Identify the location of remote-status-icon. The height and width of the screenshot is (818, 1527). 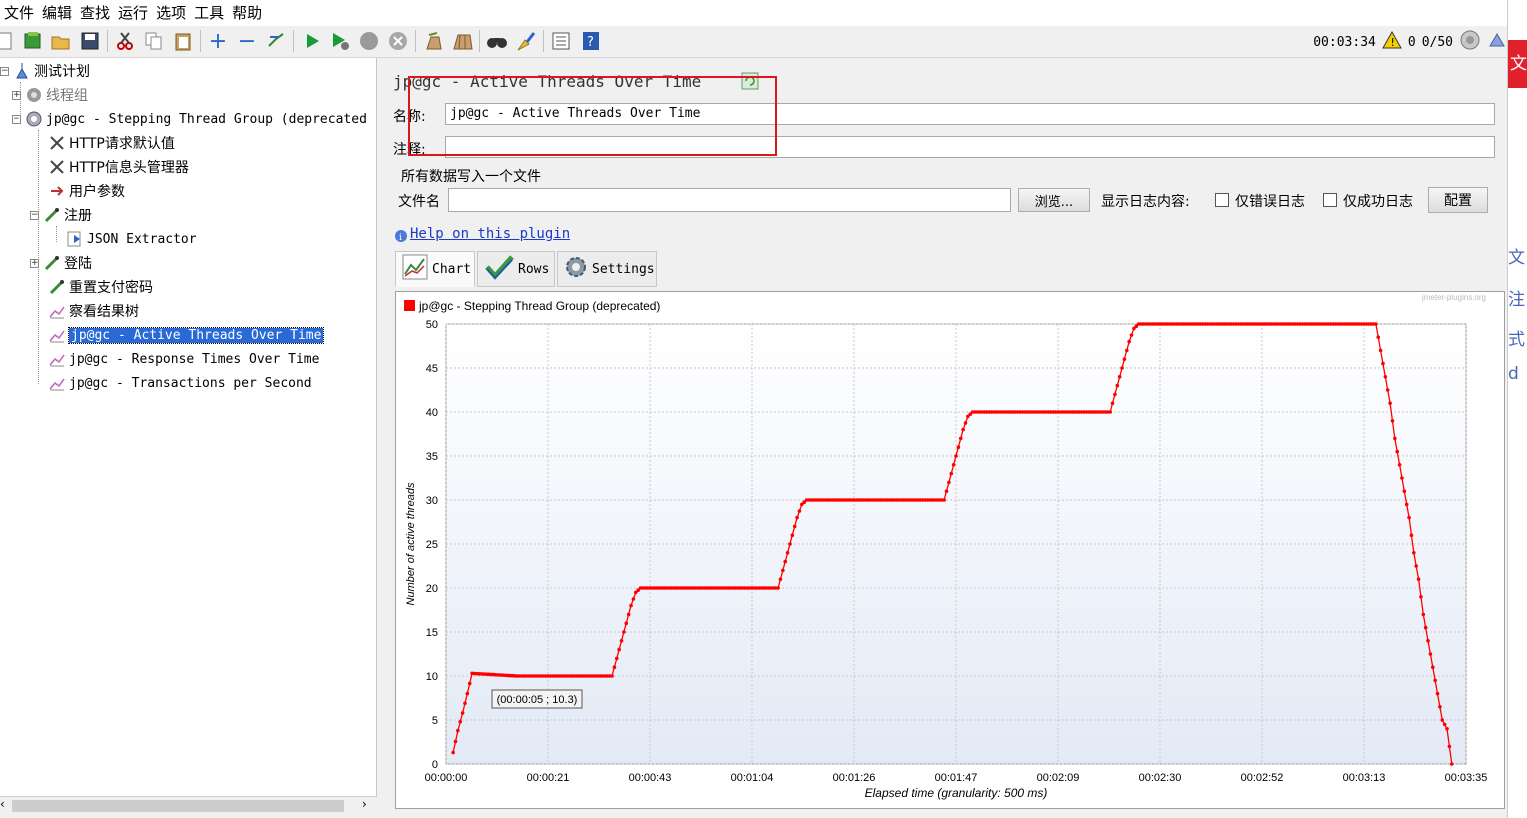
(1470, 42).